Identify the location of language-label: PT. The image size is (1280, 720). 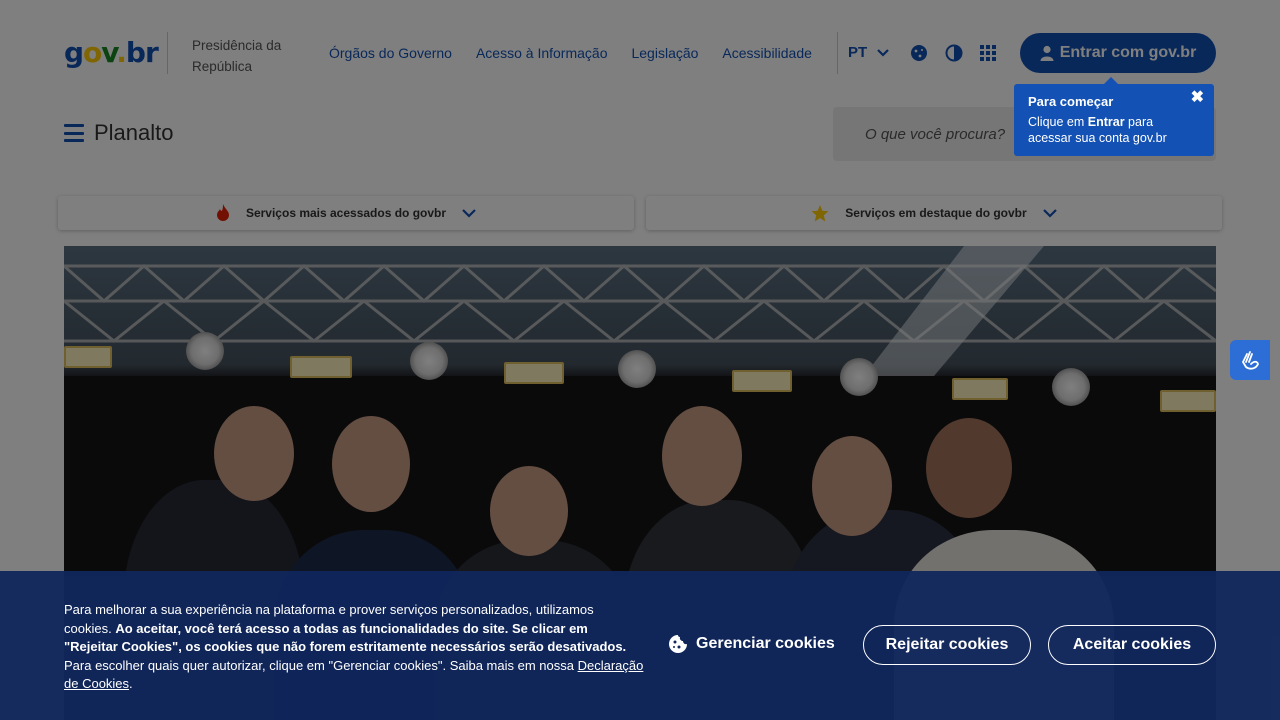
(858, 52).